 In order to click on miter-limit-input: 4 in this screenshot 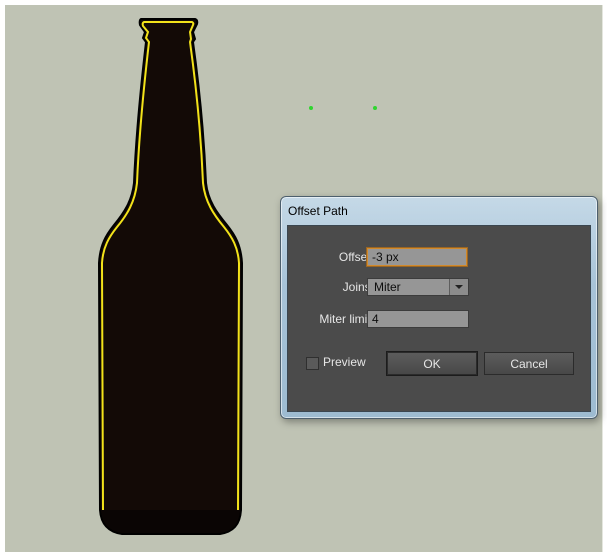, I will do `click(418, 319)`.